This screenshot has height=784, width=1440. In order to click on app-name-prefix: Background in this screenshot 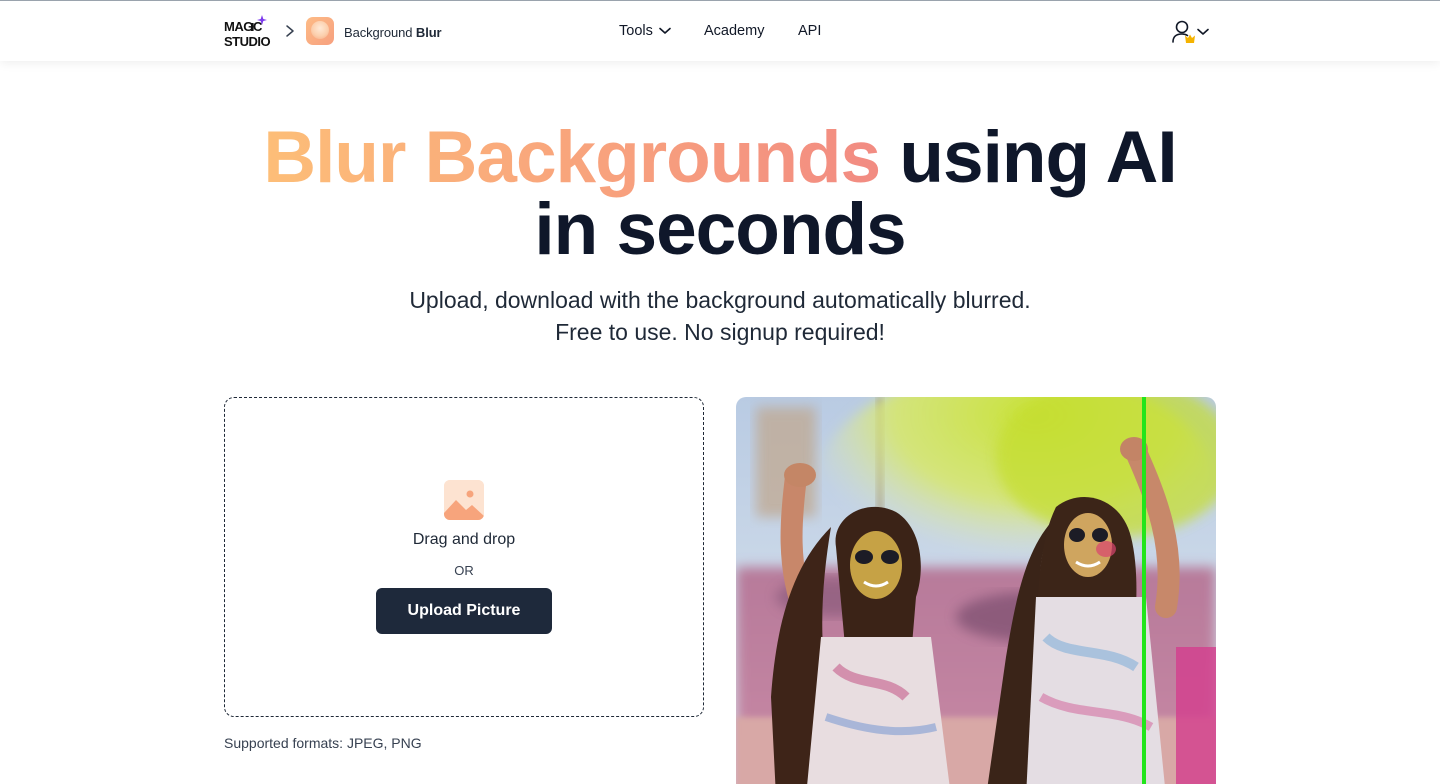, I will do `click(378, 32)`.